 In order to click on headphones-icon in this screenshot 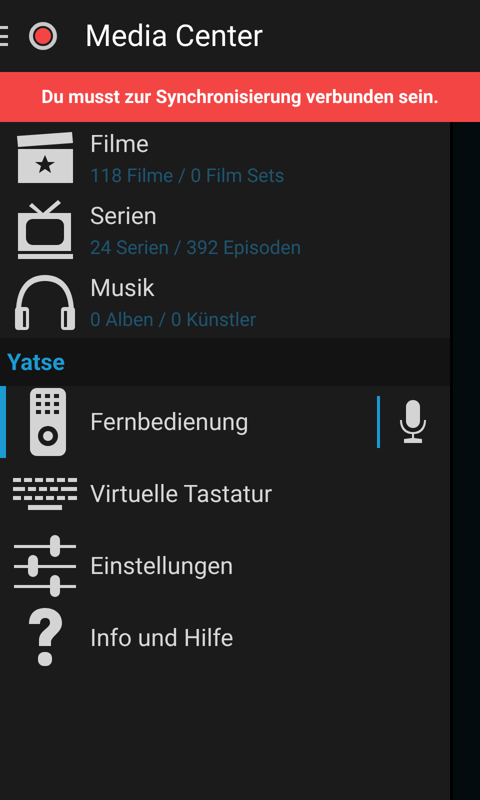, I will do `click(45, 302)`.